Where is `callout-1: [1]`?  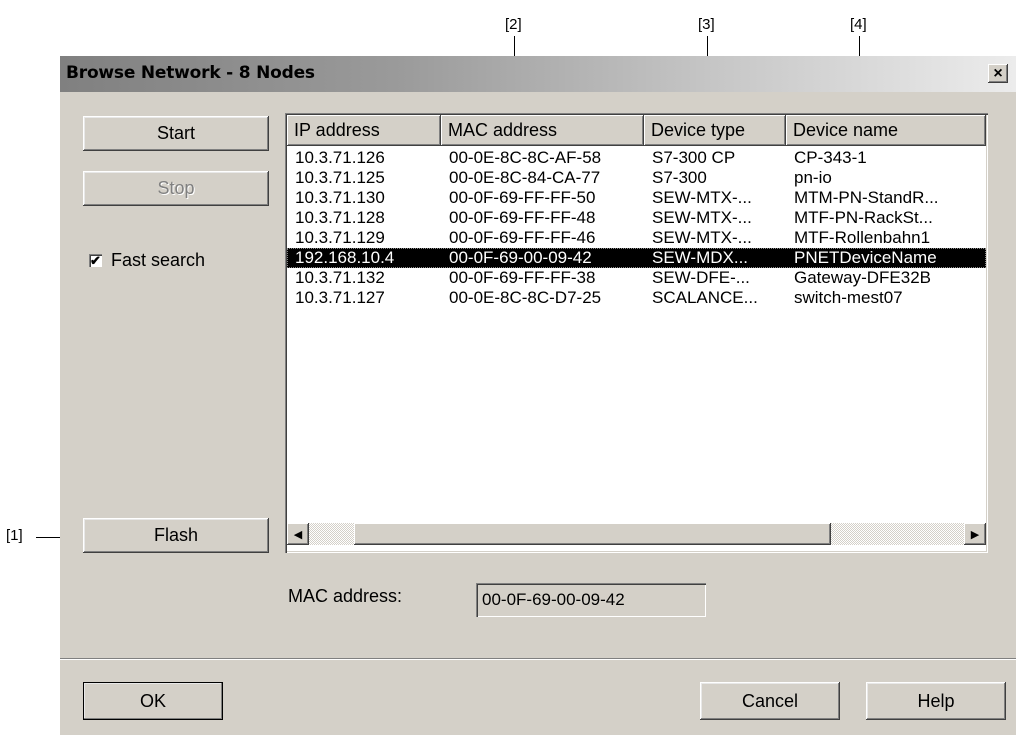 callout-1: [1] is located at coordinates (14, 535).